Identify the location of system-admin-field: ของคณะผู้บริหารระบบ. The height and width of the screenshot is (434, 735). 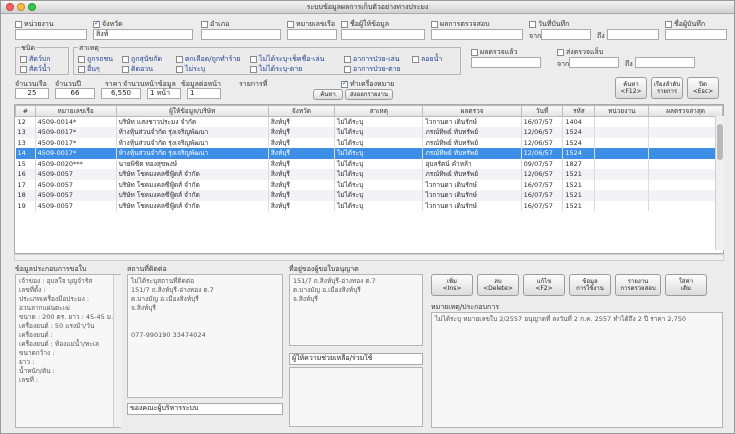
(205, 409).